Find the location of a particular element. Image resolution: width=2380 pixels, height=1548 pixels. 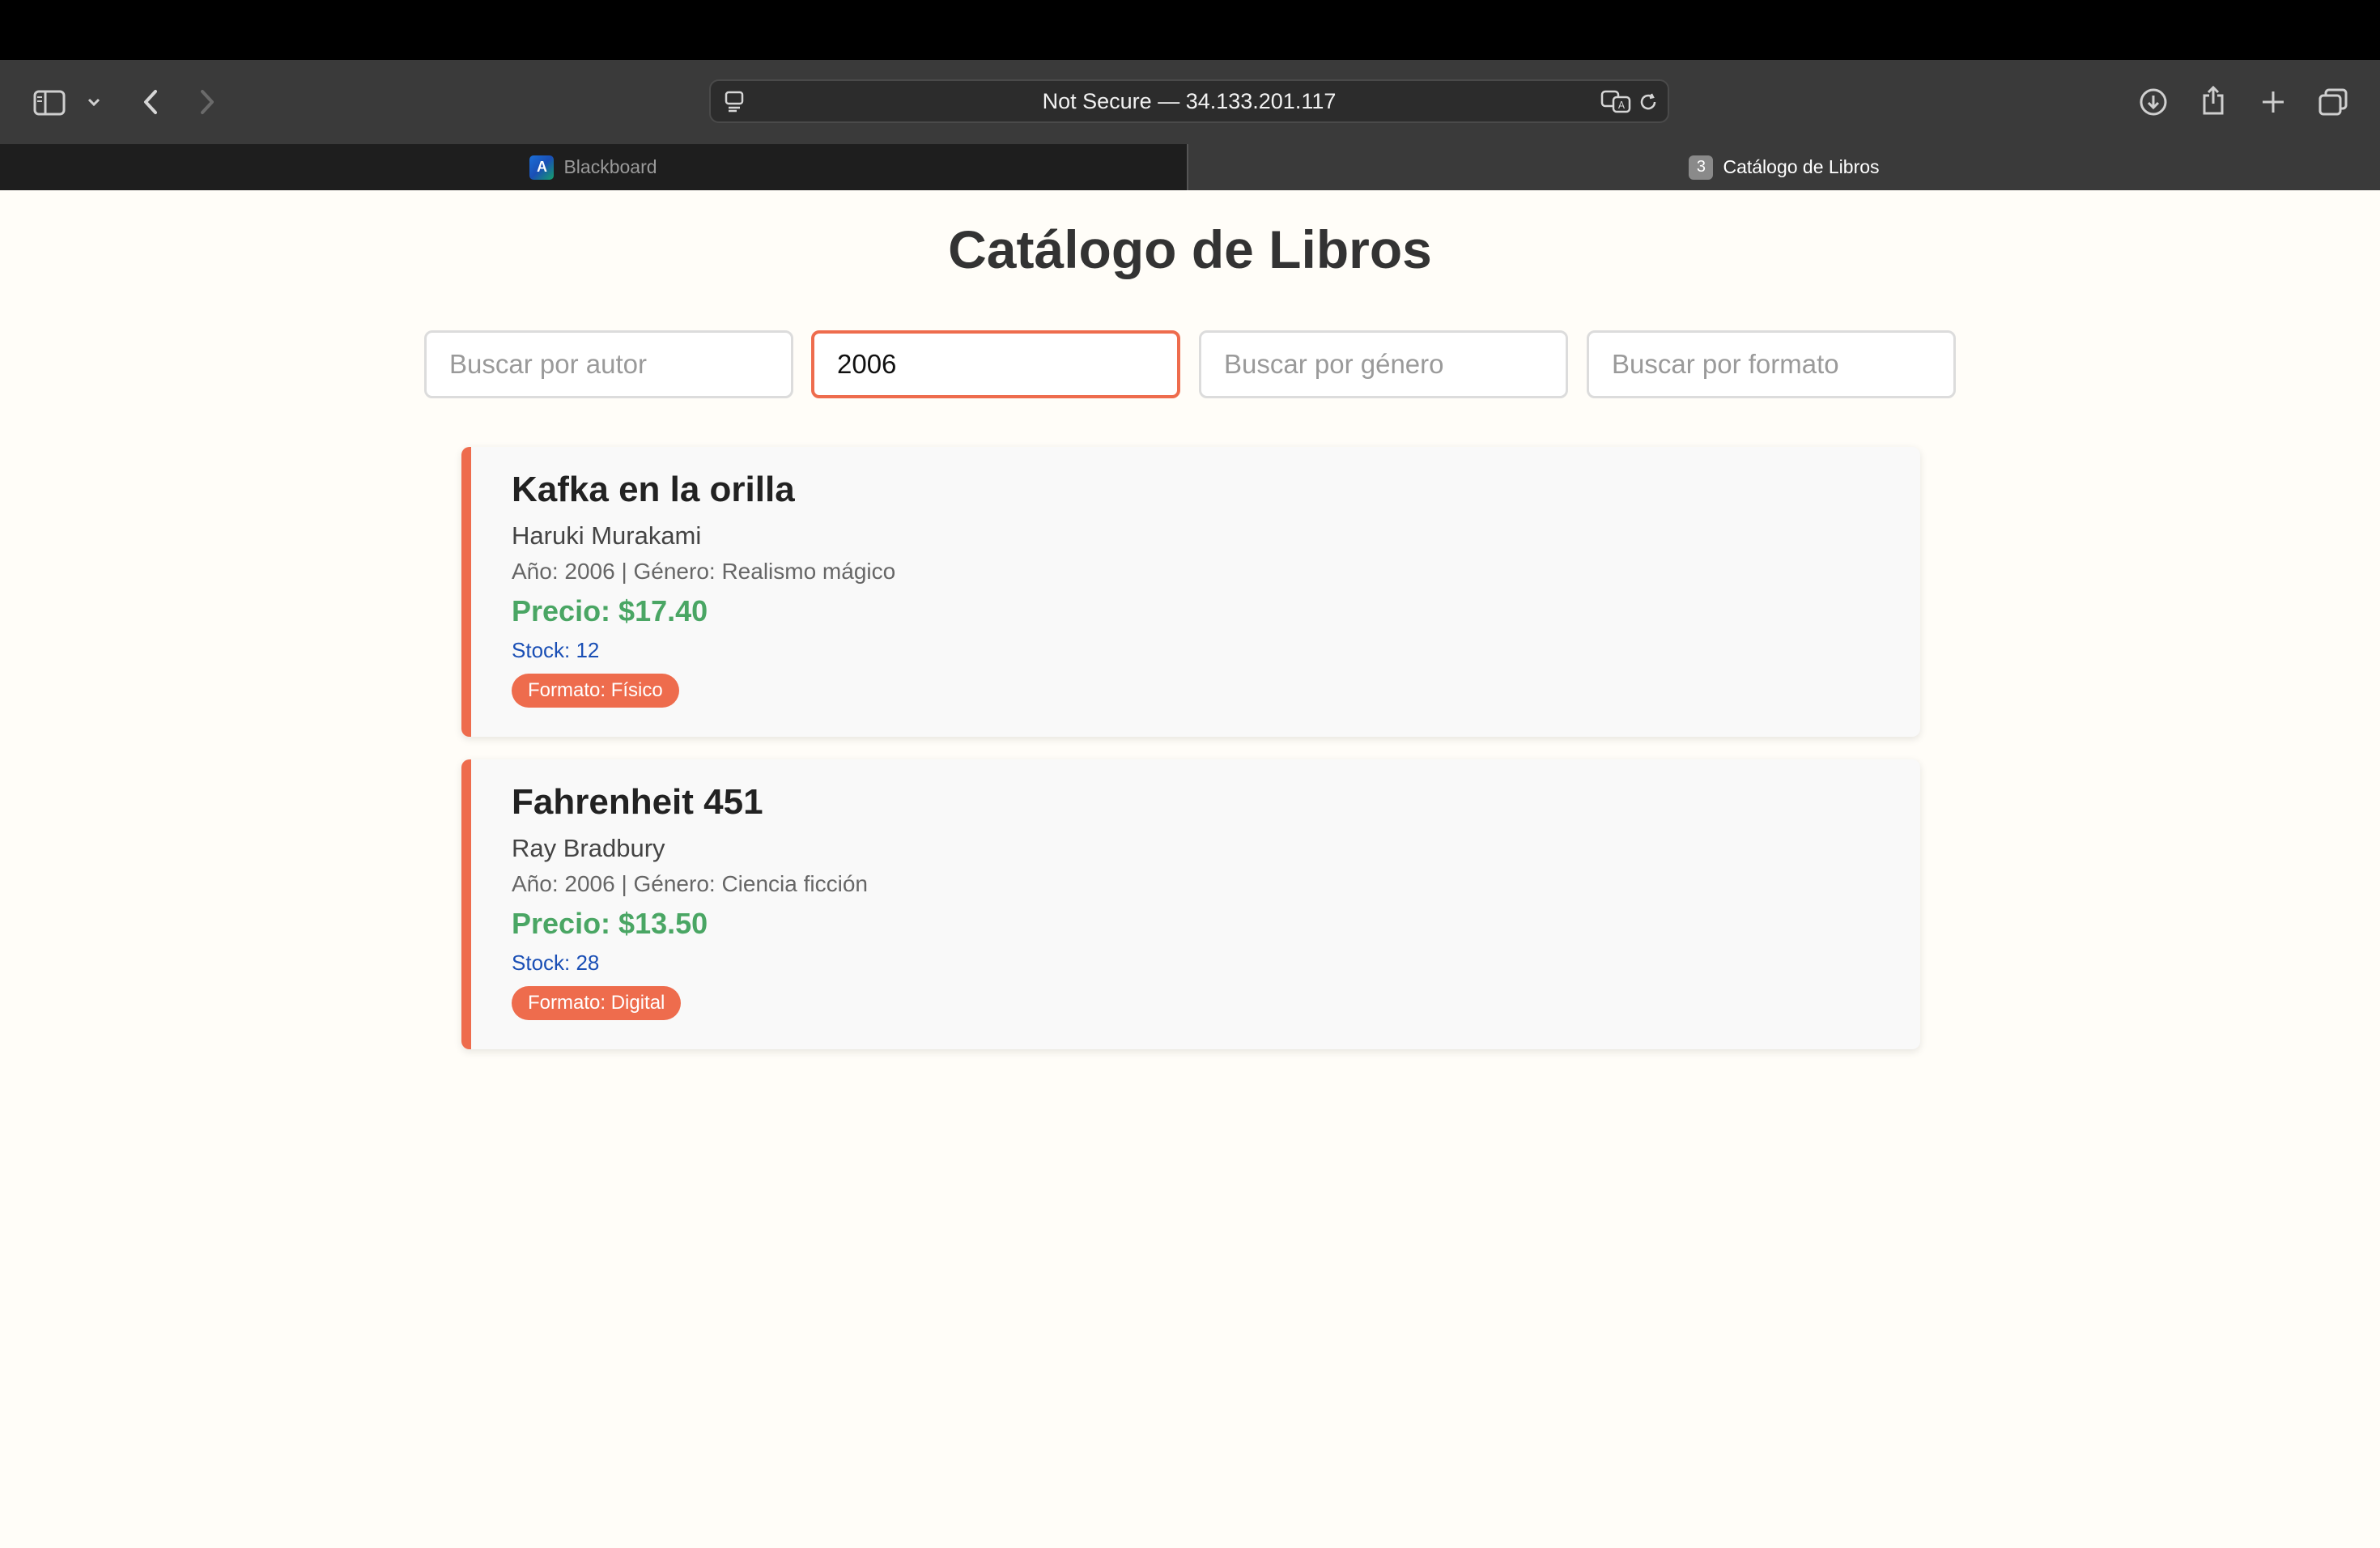

book-price: Precio: $17.40 is located at coordinates (610, 610).